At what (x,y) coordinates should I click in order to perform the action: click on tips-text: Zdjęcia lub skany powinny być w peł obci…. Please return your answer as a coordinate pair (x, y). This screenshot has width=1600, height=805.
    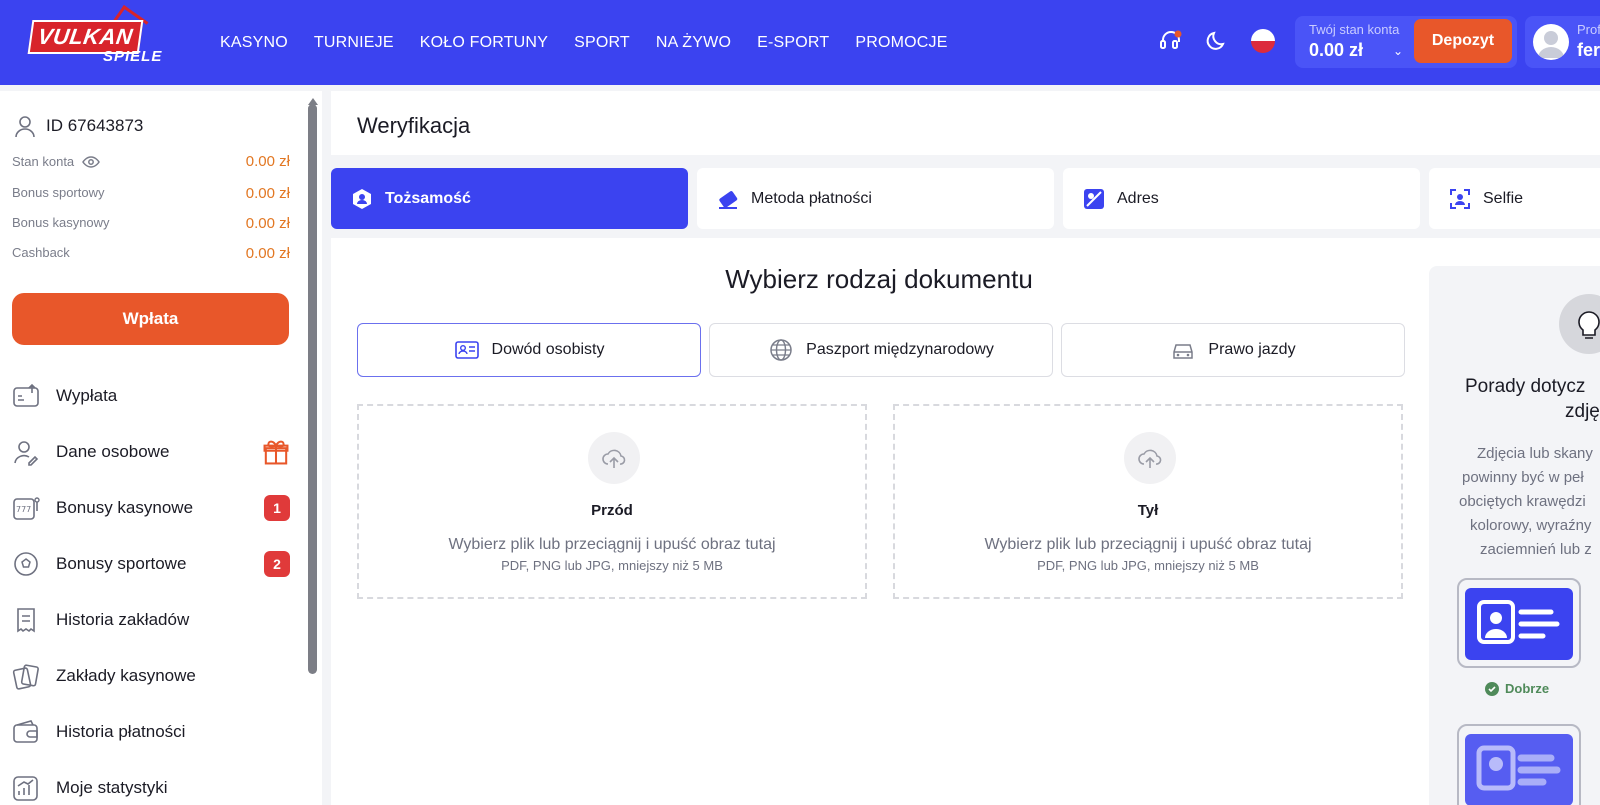
    Looking at the image, I should click on (1529, 502).